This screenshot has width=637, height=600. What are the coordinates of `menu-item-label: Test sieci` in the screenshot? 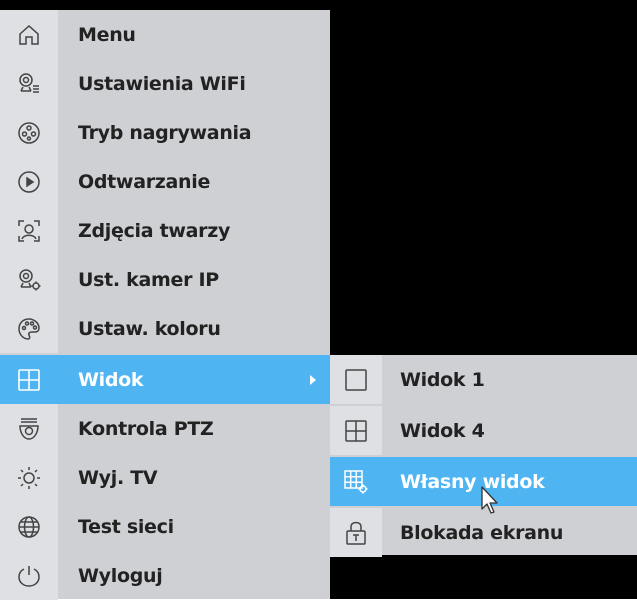 It's located at (126, 526).